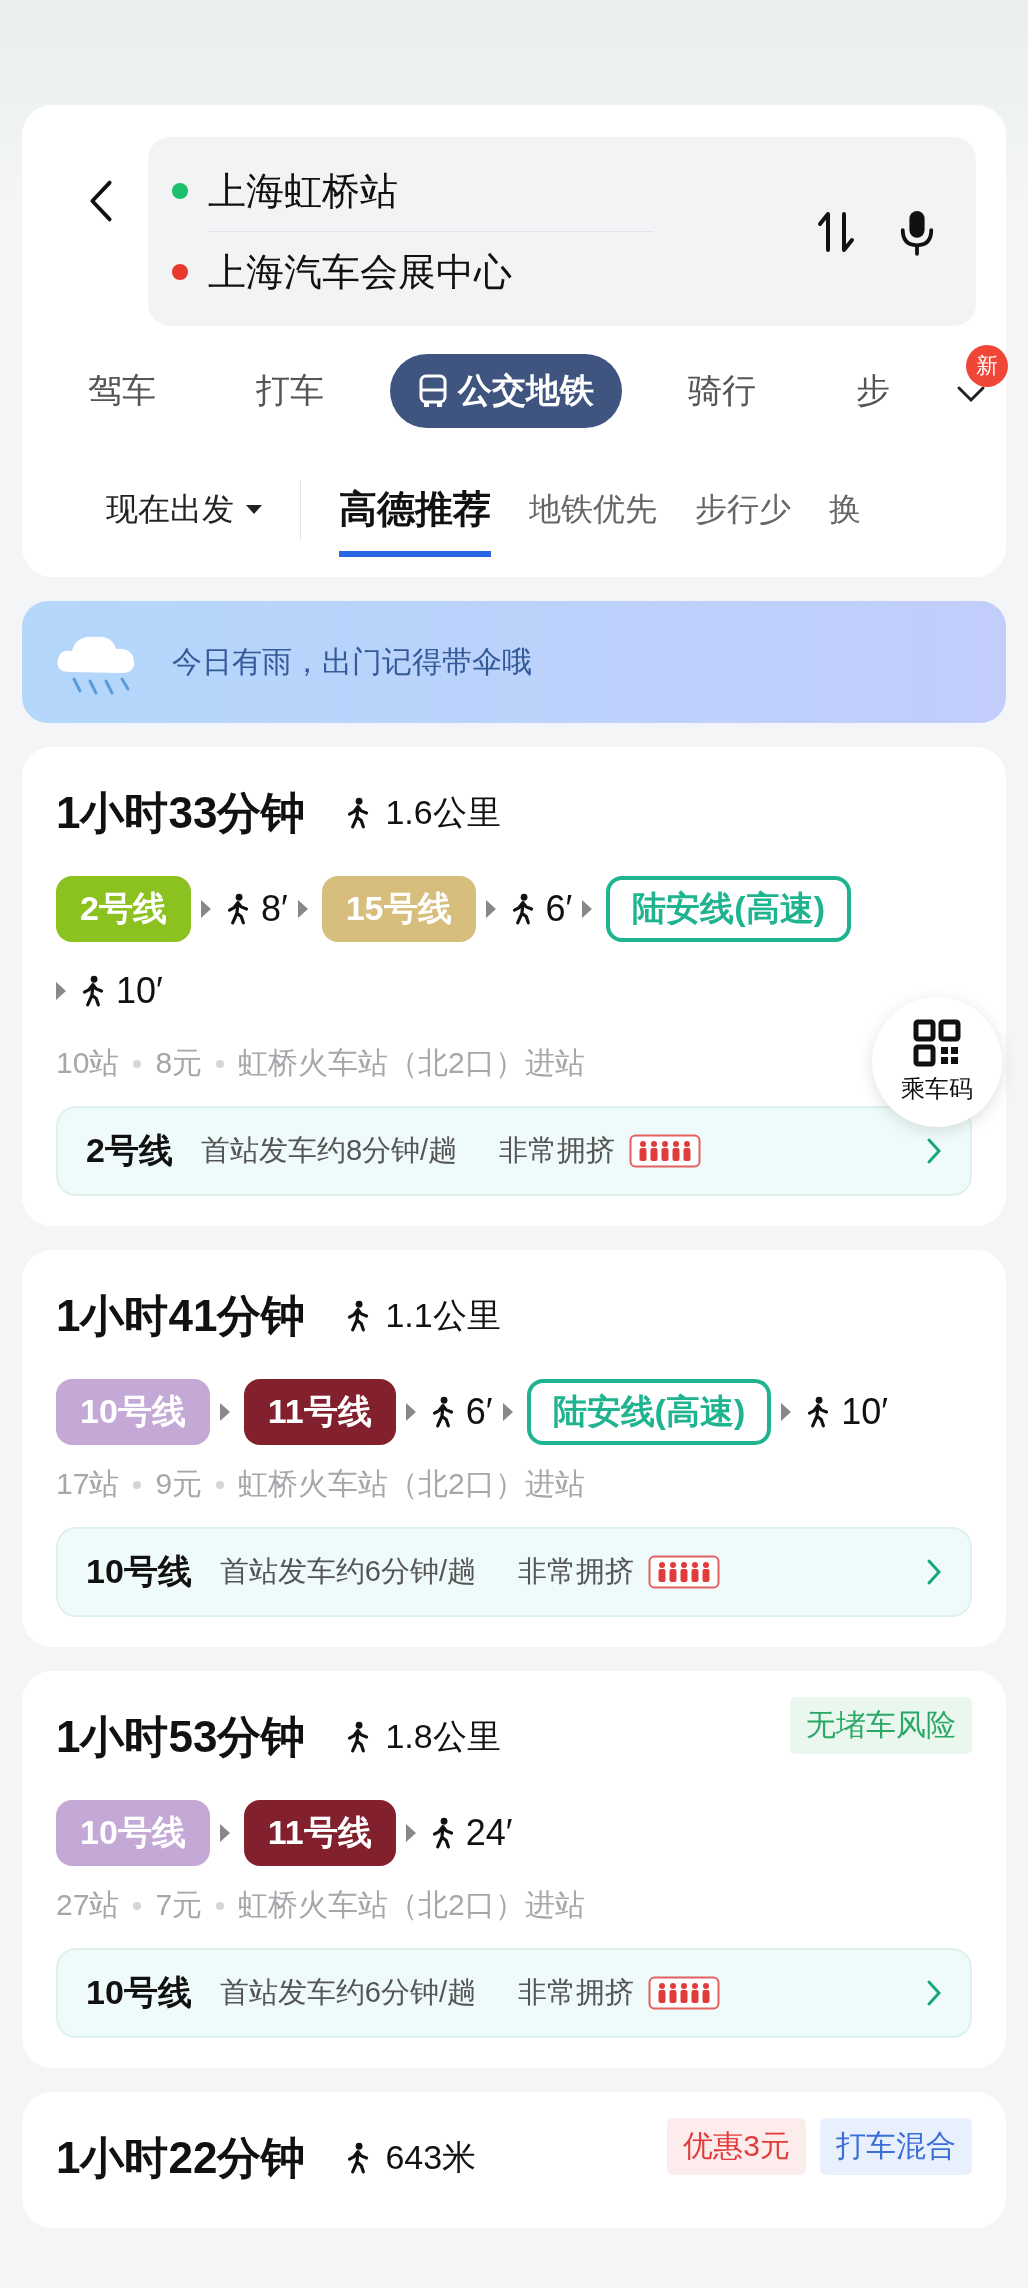  Describe the element at coordinates (179, 1063) in the screenshot. I see `route-info: 8元` at that location.